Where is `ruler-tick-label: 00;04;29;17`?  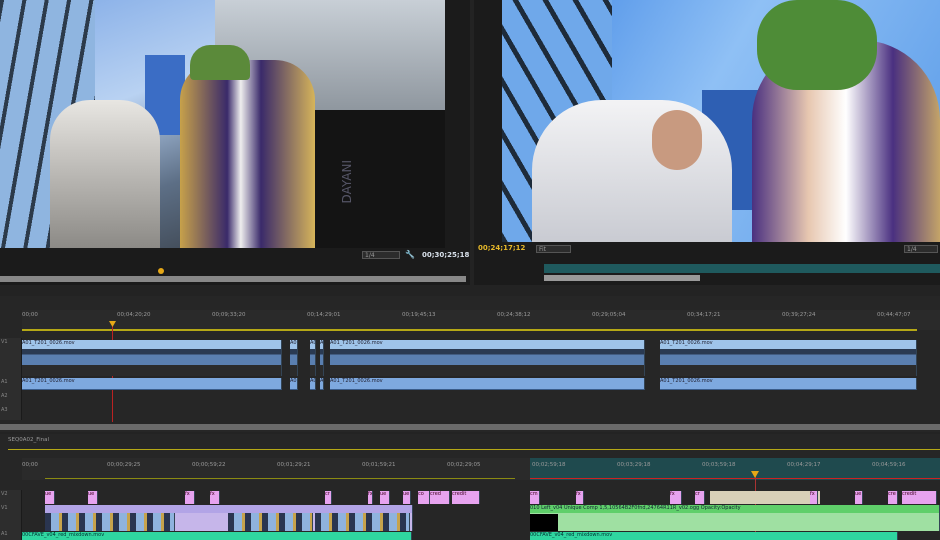
ruler-tick-label: 00;04;29;17 is located at coordinates (804, 465).